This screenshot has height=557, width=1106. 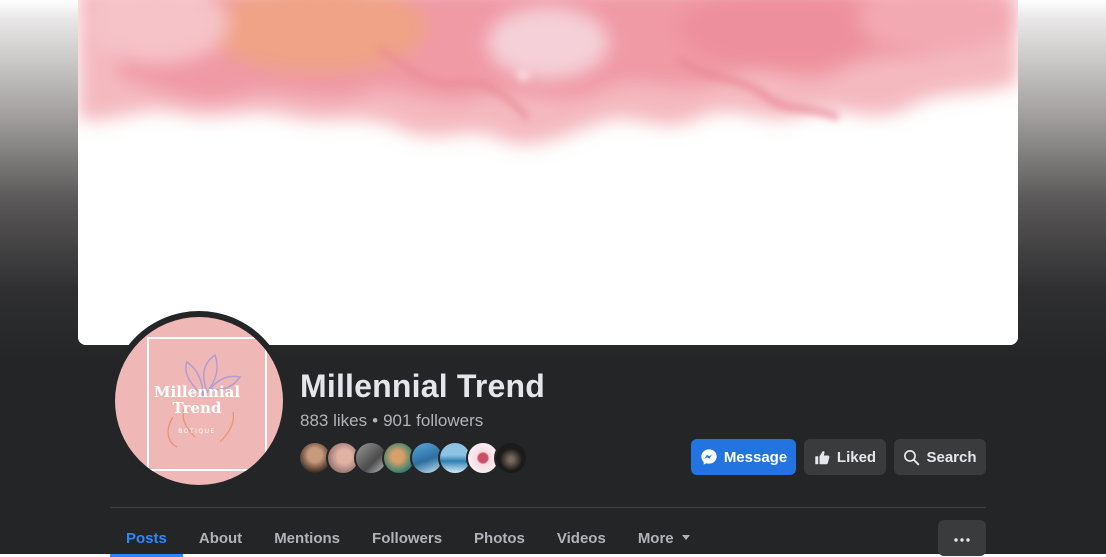 I want to click on more-options-button, so click(x=962, y=538).